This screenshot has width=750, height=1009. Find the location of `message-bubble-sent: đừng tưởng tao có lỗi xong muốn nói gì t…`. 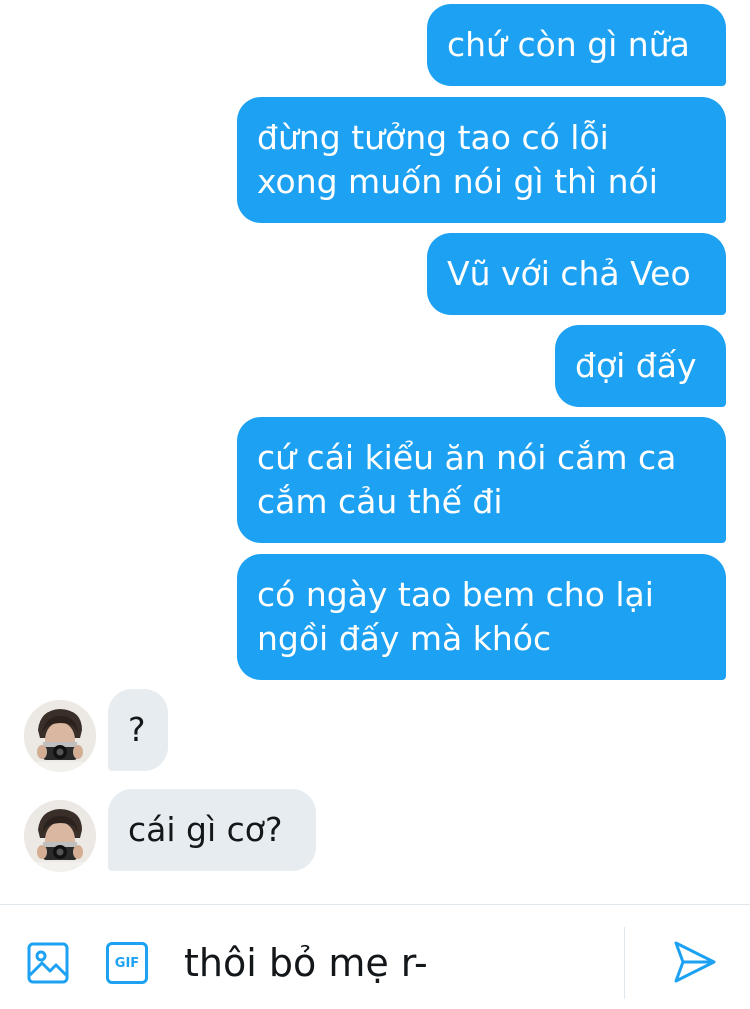

message-bubble-sent: đừng tưởng tao có lỗi xong muốn nói gì t… is located at coordinates (481, 160).